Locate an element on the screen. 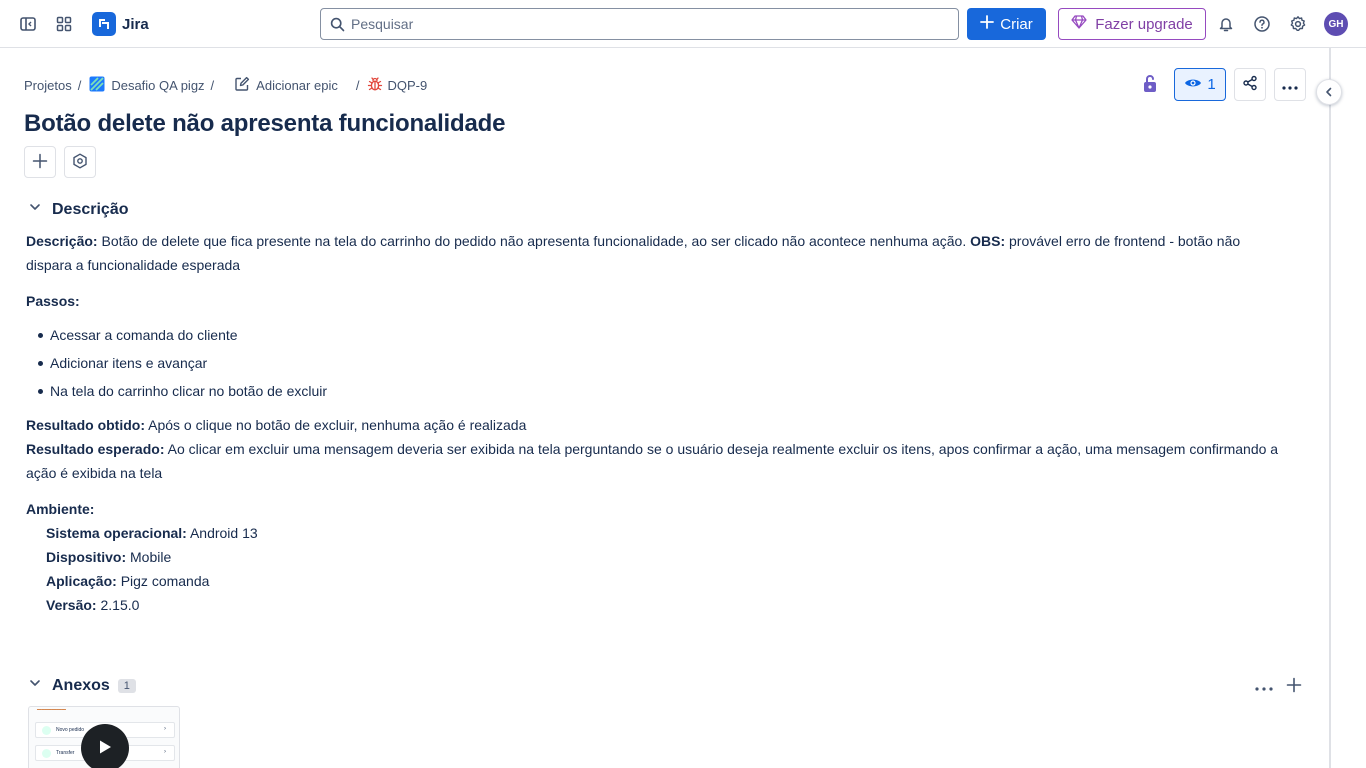 This screenshot has height=768, width=1366. chevron-left-icon is located at coordinates (1329, 92).